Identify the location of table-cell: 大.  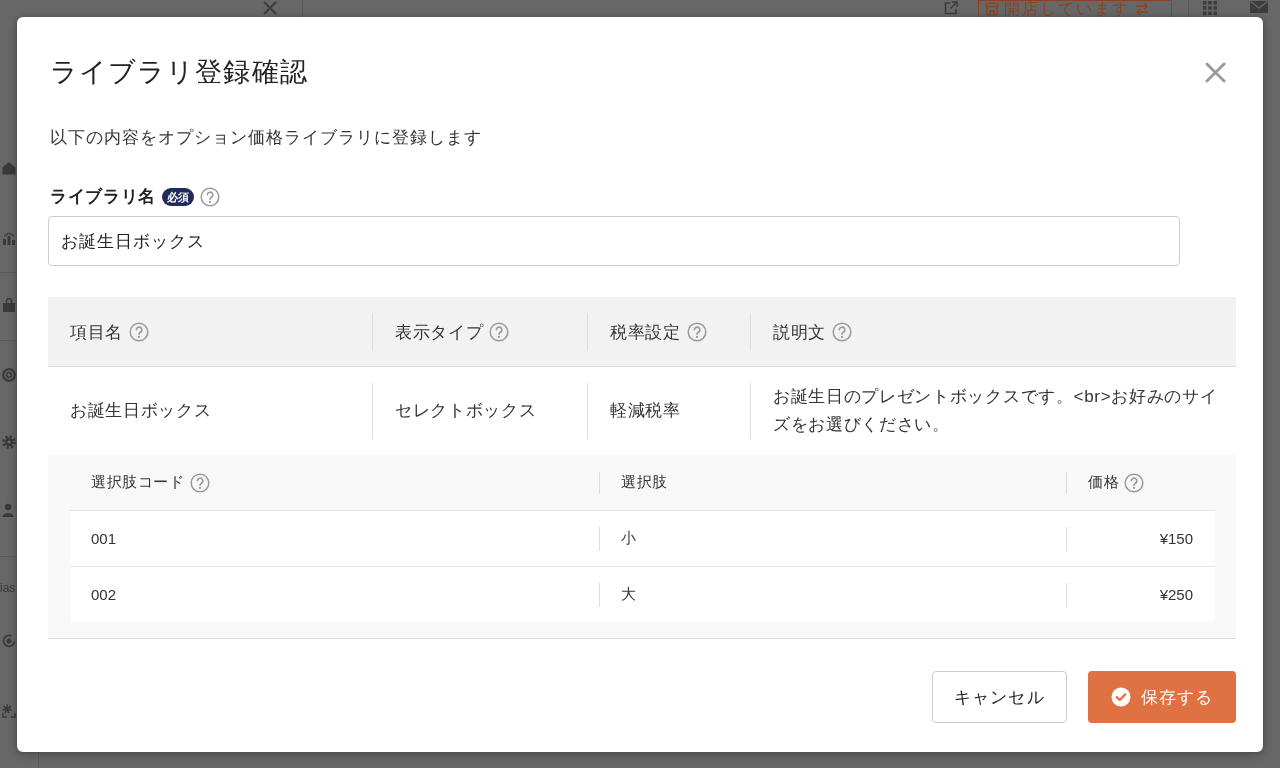
(832, 594).